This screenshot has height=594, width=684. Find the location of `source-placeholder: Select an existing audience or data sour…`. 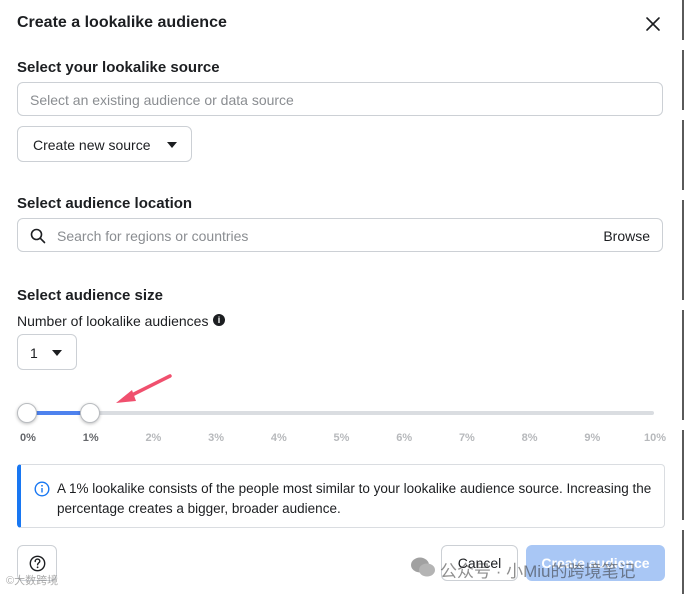

source-placeholder: Select an existing audience or data sour… is located at coordinates (162, 100).